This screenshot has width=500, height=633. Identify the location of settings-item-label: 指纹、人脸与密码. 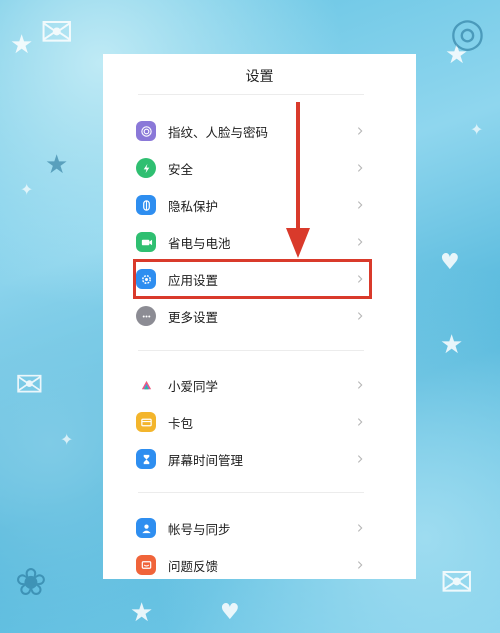
(218, 132).